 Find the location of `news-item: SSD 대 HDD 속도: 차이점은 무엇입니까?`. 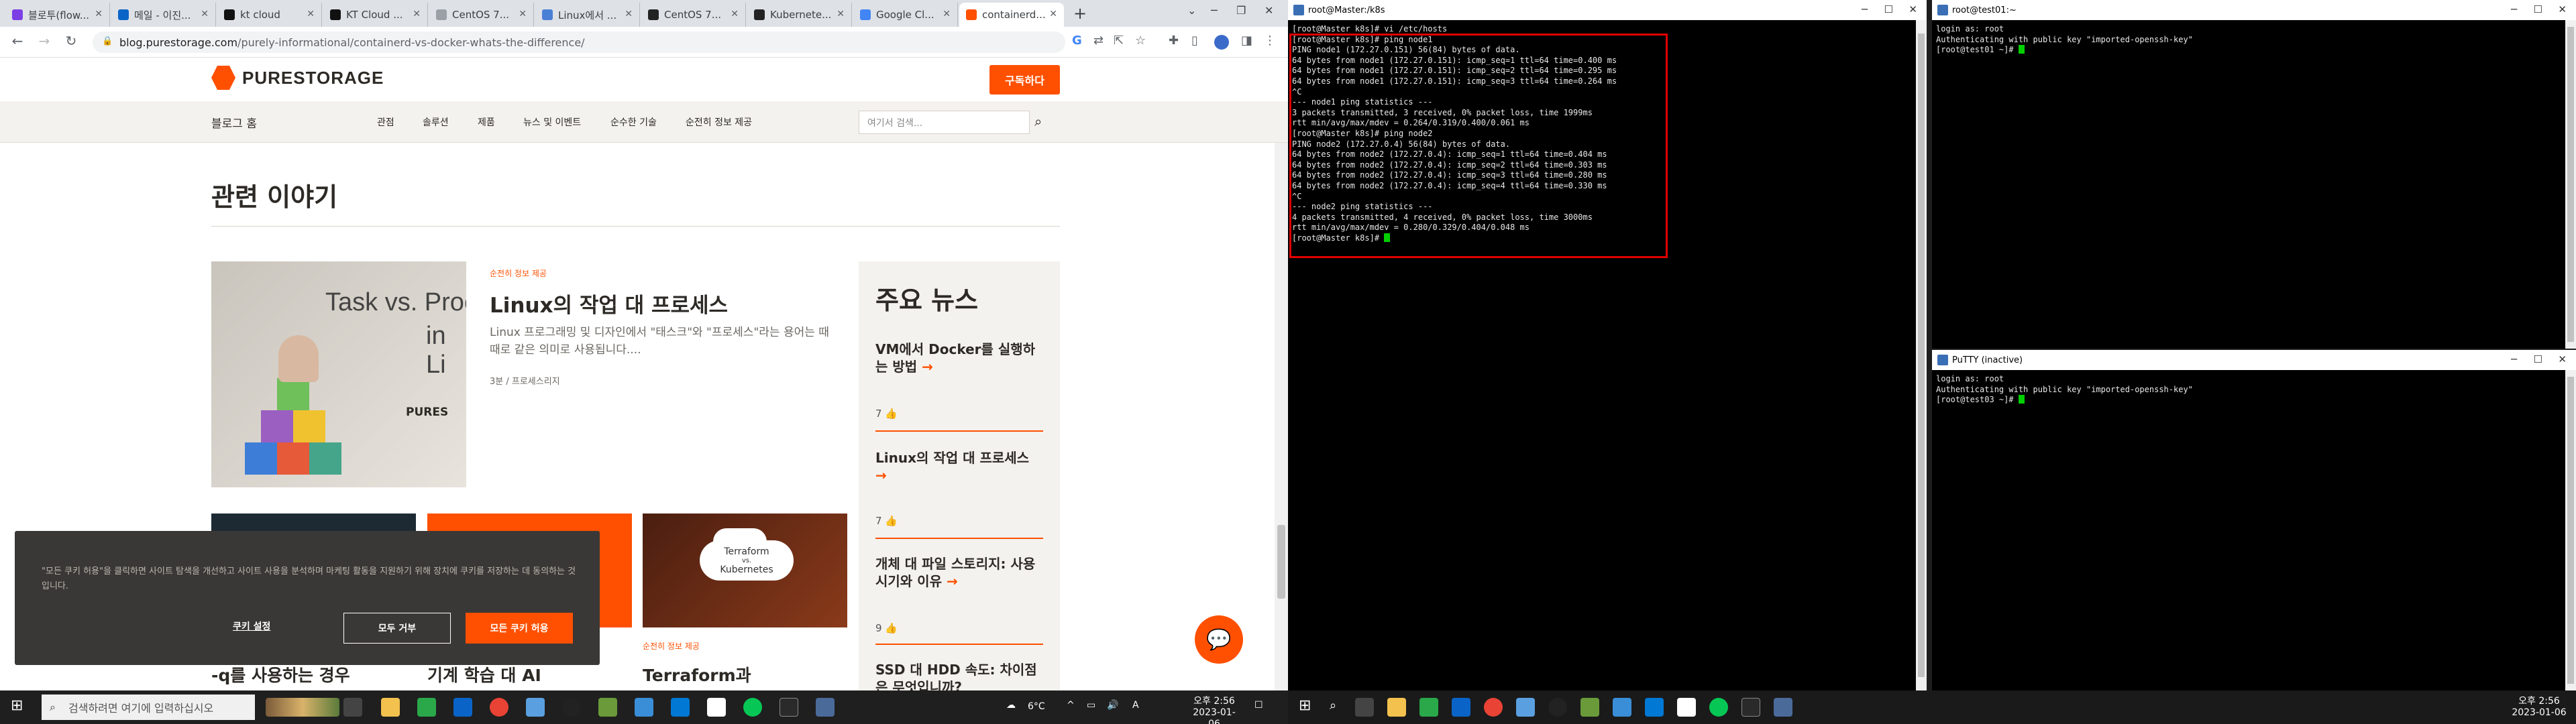

news-item: SSD 대 HDD 속도: 차이점은 무엇입니까? is located at coordinates (959, 675).